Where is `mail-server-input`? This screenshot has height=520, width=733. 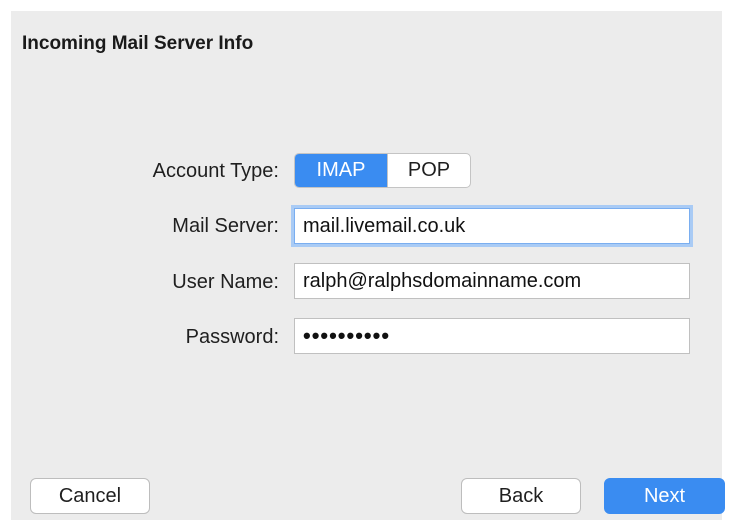
mail-server-input is located at coordinates (492, 226).